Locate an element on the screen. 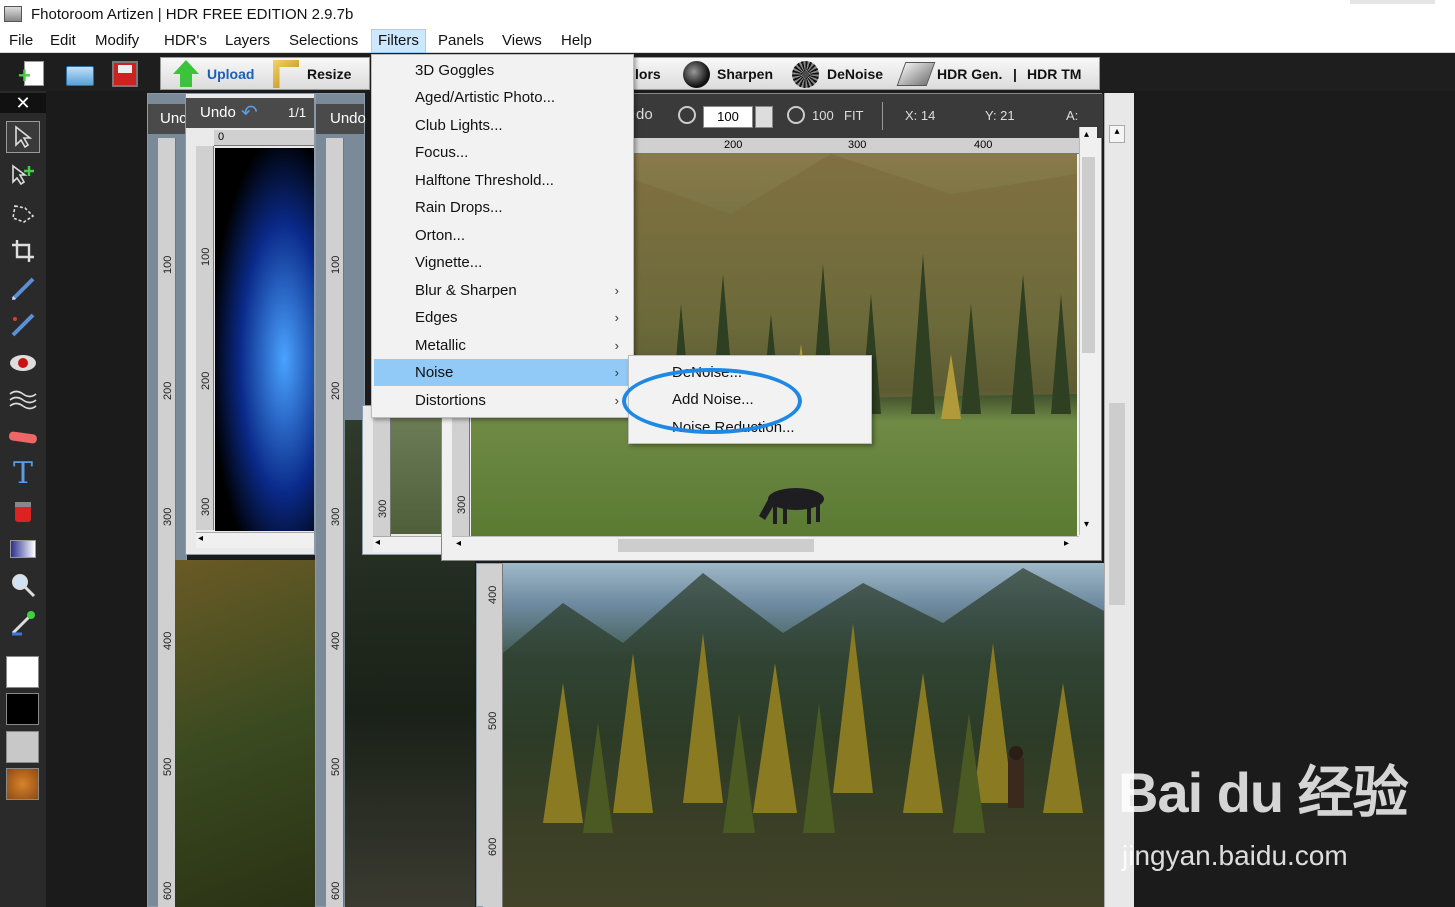 The image size is (1455, 907). upload-resize-toolbar: Upload Resize is located at coordinates (265, 73).